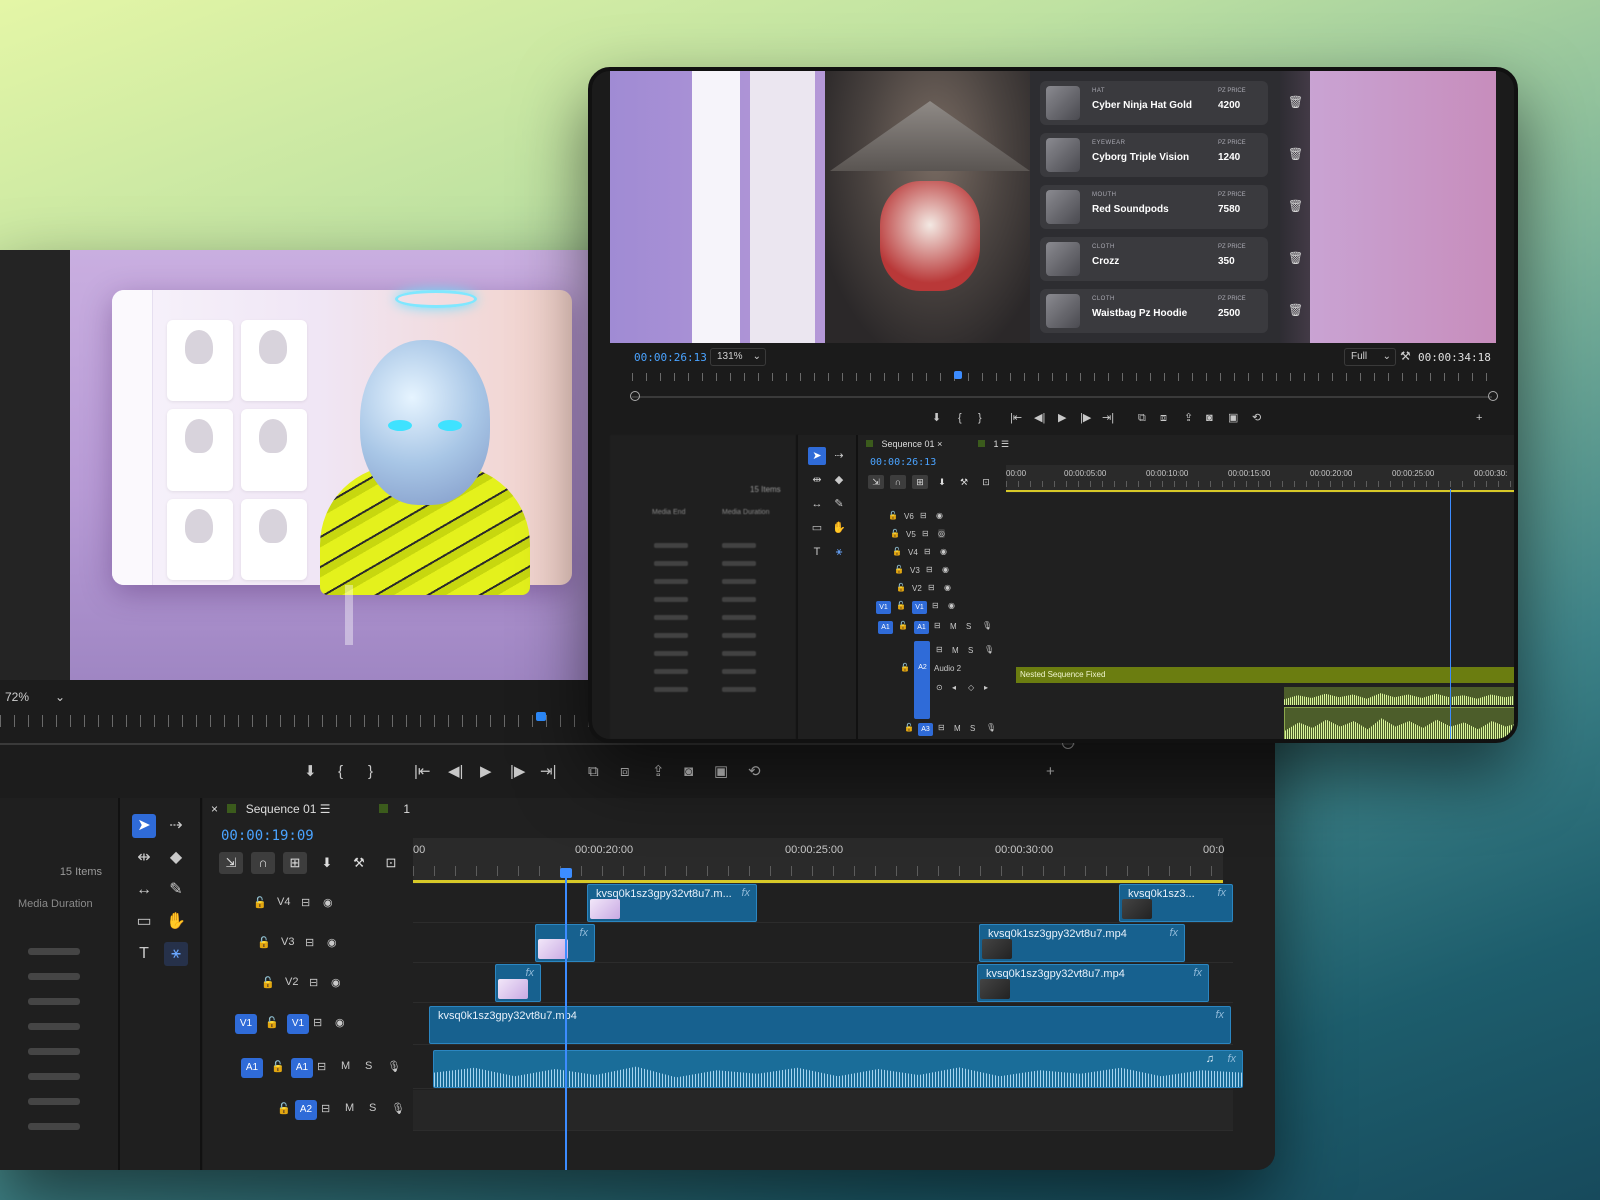 This screenshot has height=1200, width=1600. Describe the element at coordinates (216, 809) in the screenshot. I see `close-icon: ×` at that location.